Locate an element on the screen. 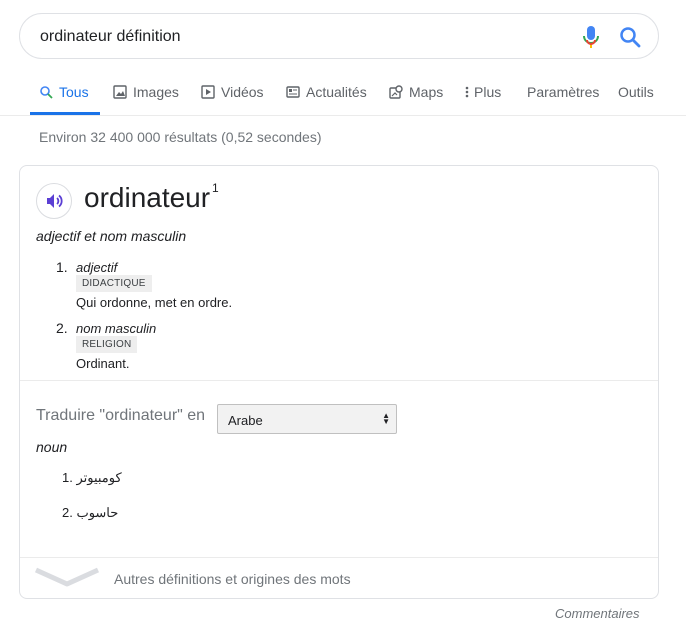 This screenshot has height=627, width=686. tab-videos: Vidéos is located at coordinates (232, 92).